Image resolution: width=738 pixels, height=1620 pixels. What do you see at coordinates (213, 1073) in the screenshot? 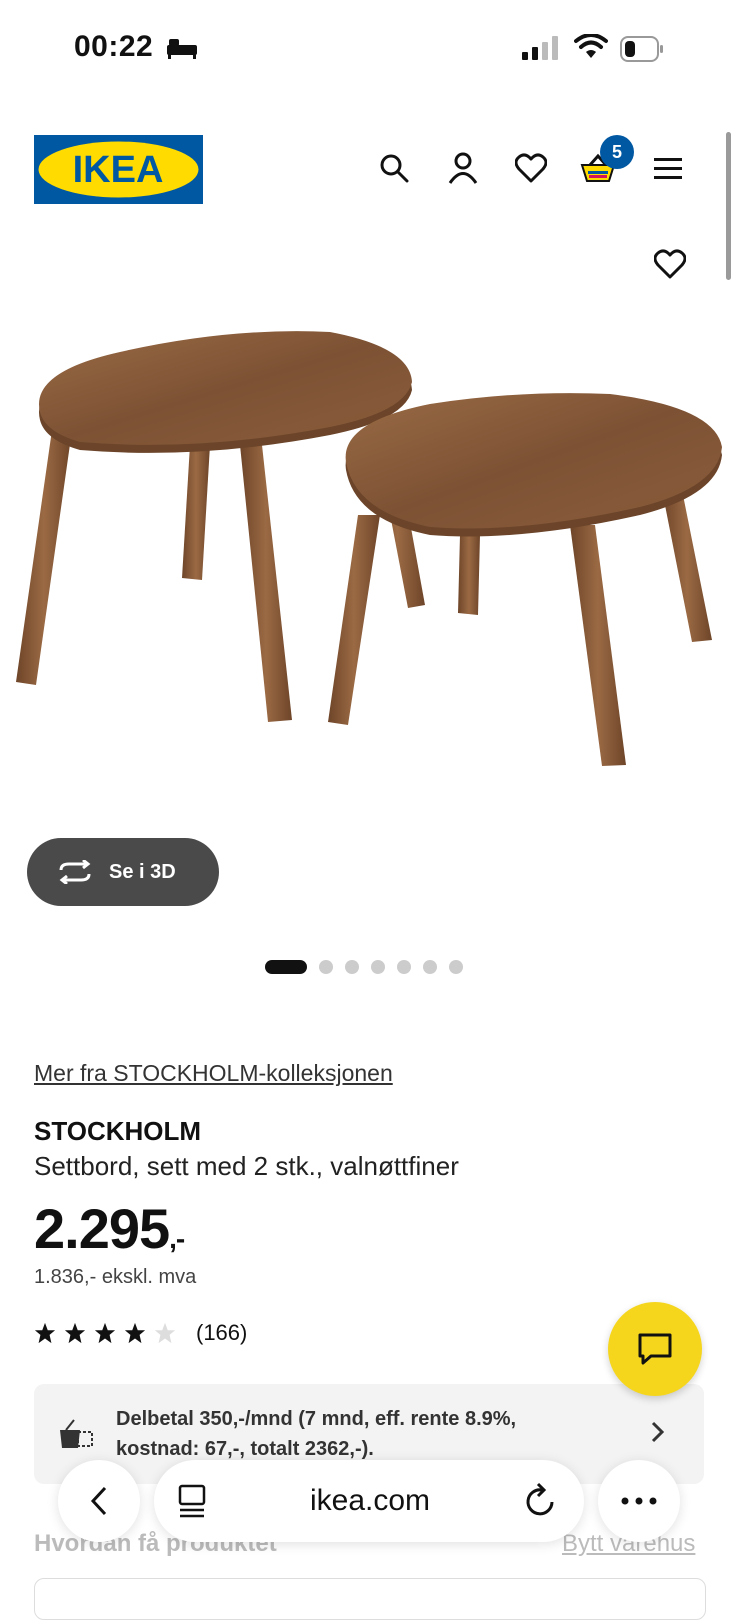
I see `collection-link: Mer fra STOCKHOLM-kolleksjonen` at bounding box center [213, 1073].